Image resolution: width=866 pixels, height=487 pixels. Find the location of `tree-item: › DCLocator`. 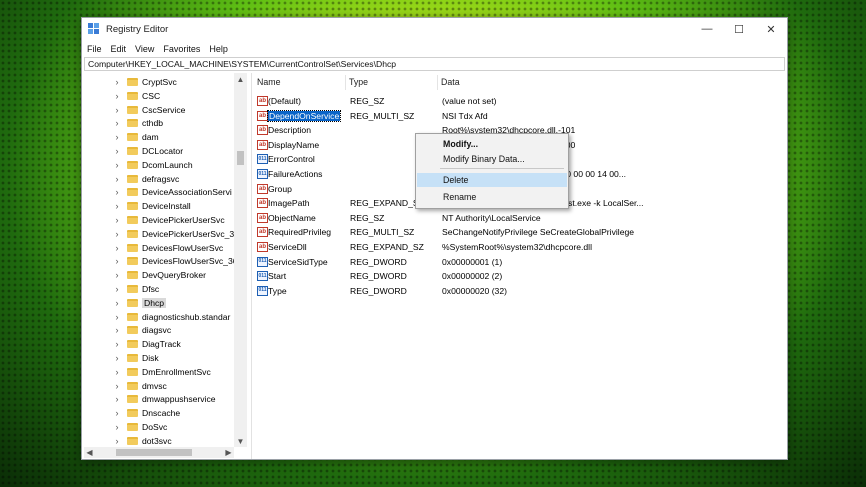

tree-item: › DCLocator is located at coordinates (134, 151).